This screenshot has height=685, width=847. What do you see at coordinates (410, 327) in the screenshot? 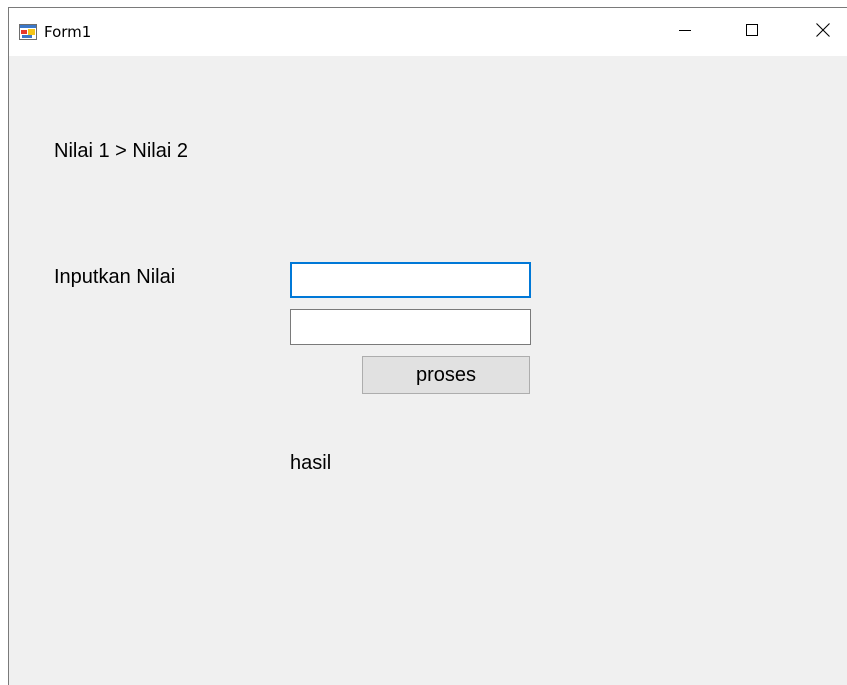
I see `nilai2-textbox` at bounding box center [410, 327].